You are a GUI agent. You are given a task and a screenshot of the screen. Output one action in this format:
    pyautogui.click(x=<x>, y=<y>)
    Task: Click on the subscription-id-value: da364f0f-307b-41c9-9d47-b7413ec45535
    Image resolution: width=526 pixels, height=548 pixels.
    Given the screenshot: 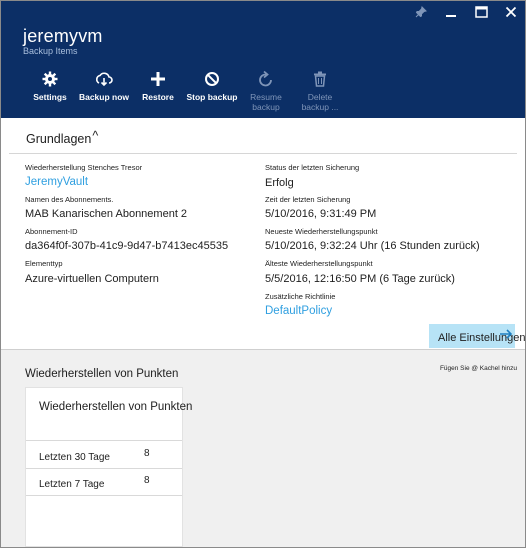 What is the action you would take?
    pyautogui.click(x=127, y=246)
    